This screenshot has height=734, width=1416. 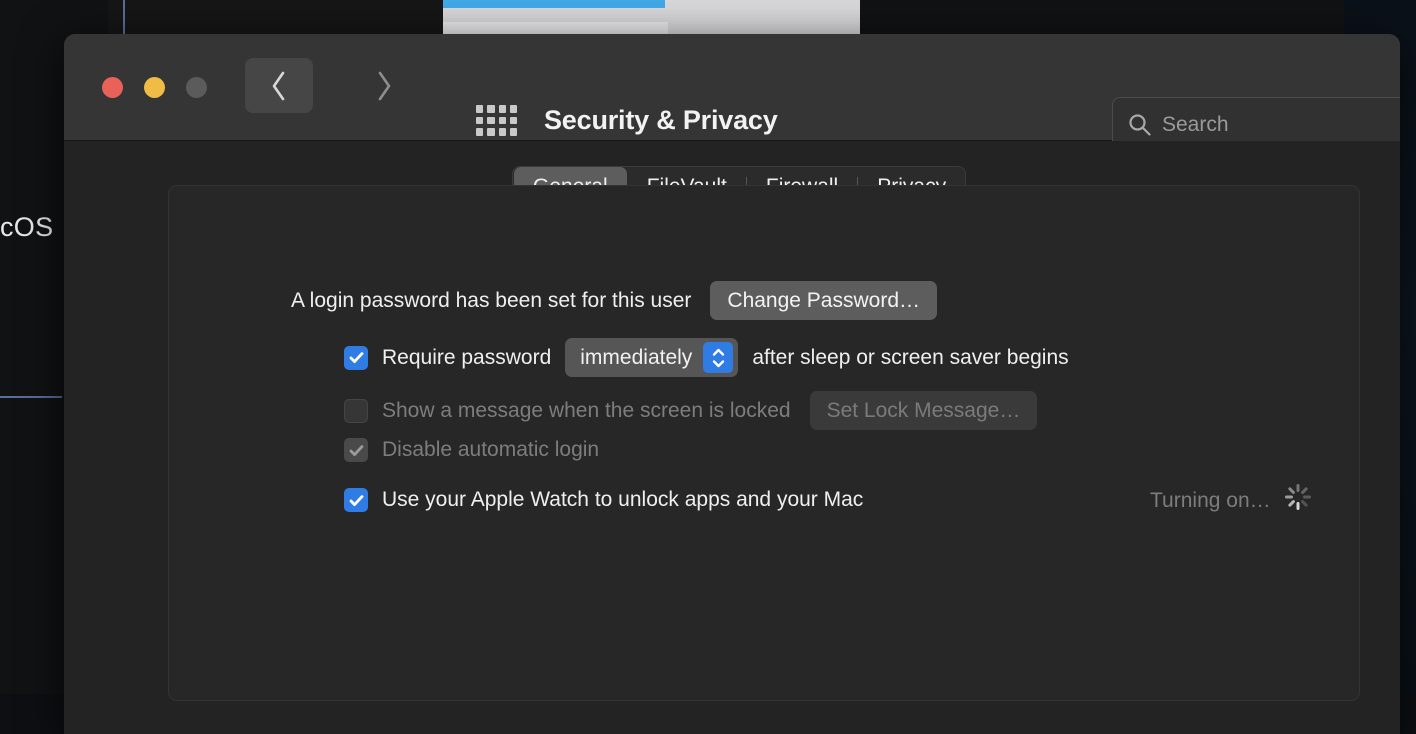 I want to click on close-button, so click(x=112, y=87).